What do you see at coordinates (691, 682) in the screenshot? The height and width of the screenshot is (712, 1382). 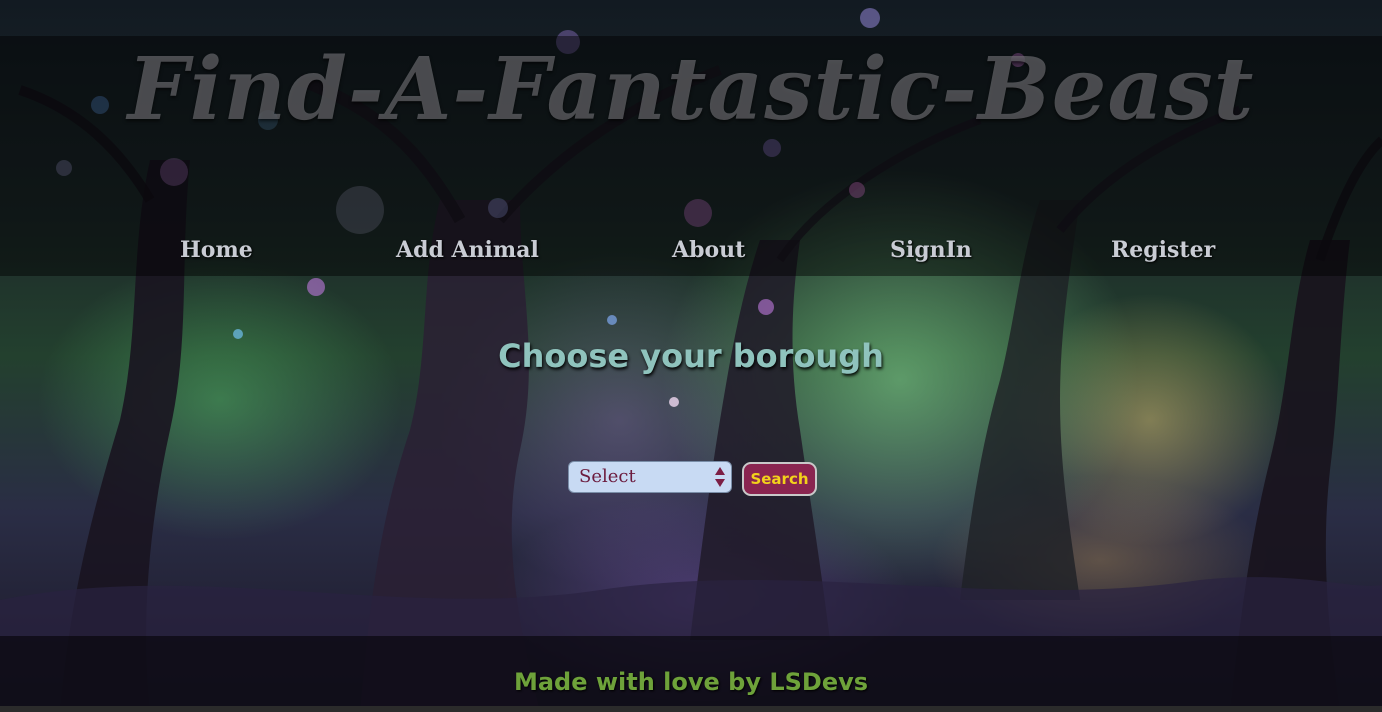 I see `footer-credit: Made with love by LSDevs` at bounding box center [691, 682].